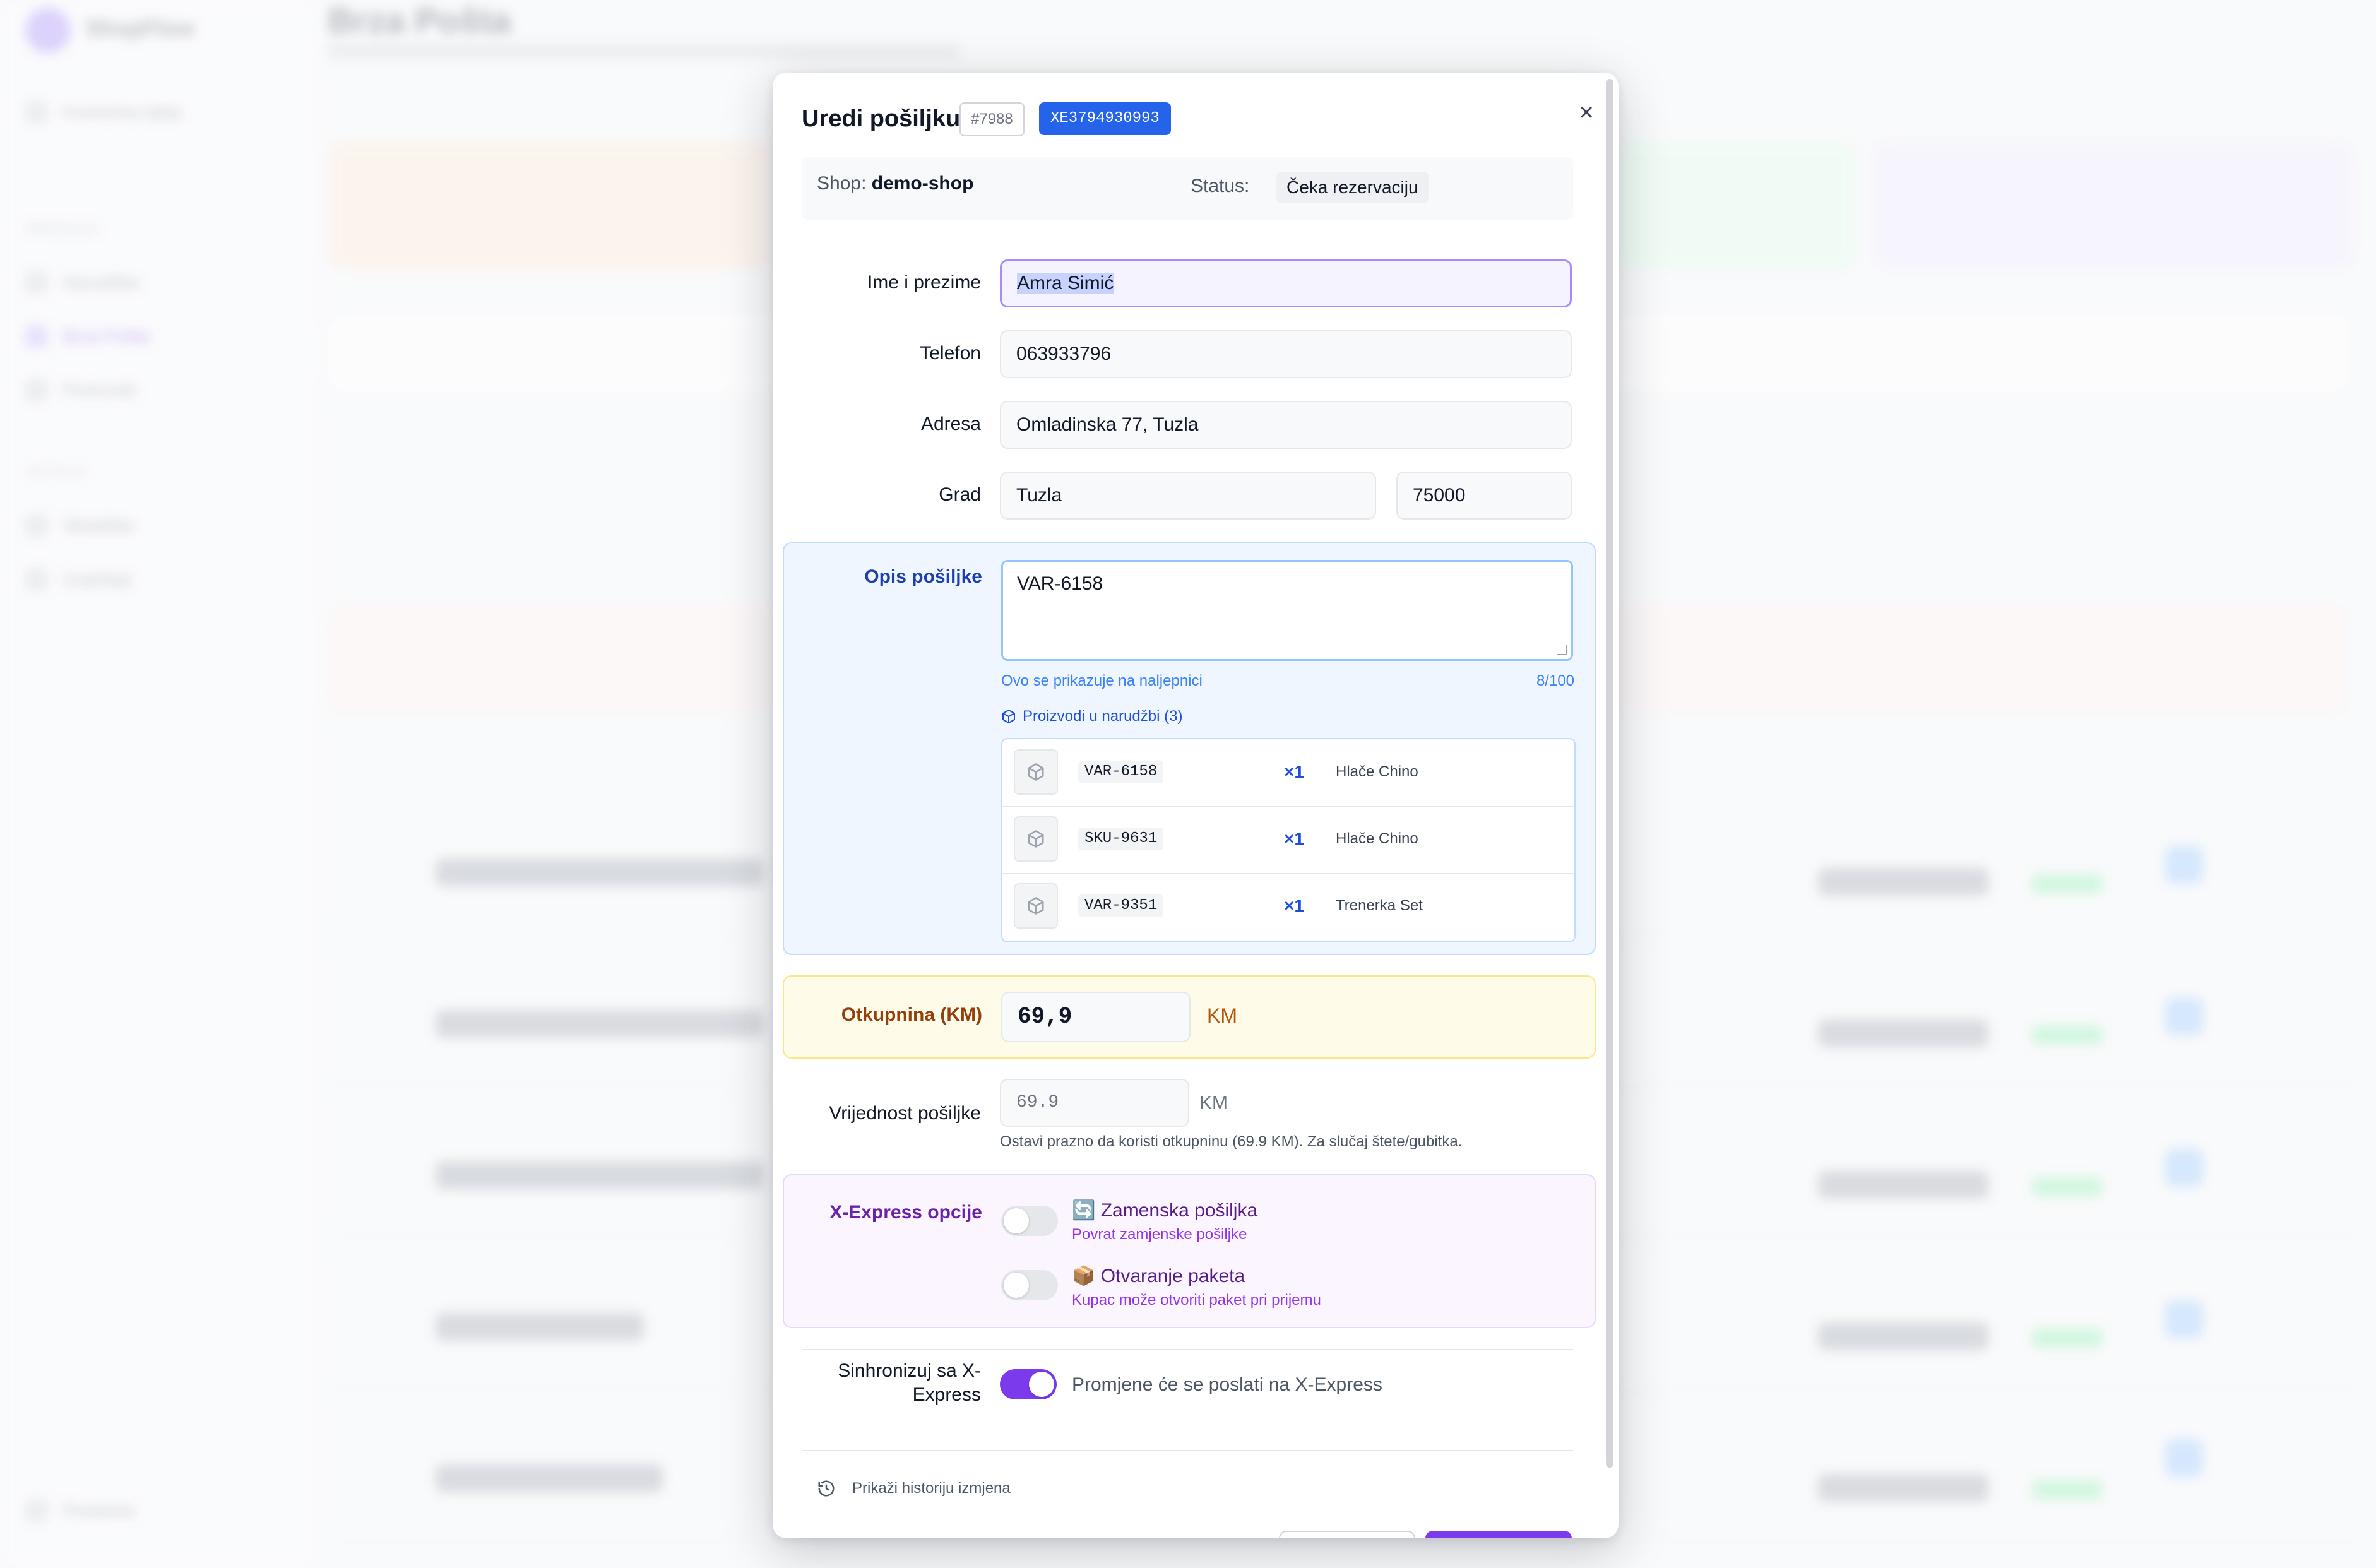 The width and height of the screenshot is (2376, 1568). What do you see at coordinates (911, 1014) in the screenshot?
I see `cod-label: Otkupnina (KM)` at bounding box center [911, 1014].